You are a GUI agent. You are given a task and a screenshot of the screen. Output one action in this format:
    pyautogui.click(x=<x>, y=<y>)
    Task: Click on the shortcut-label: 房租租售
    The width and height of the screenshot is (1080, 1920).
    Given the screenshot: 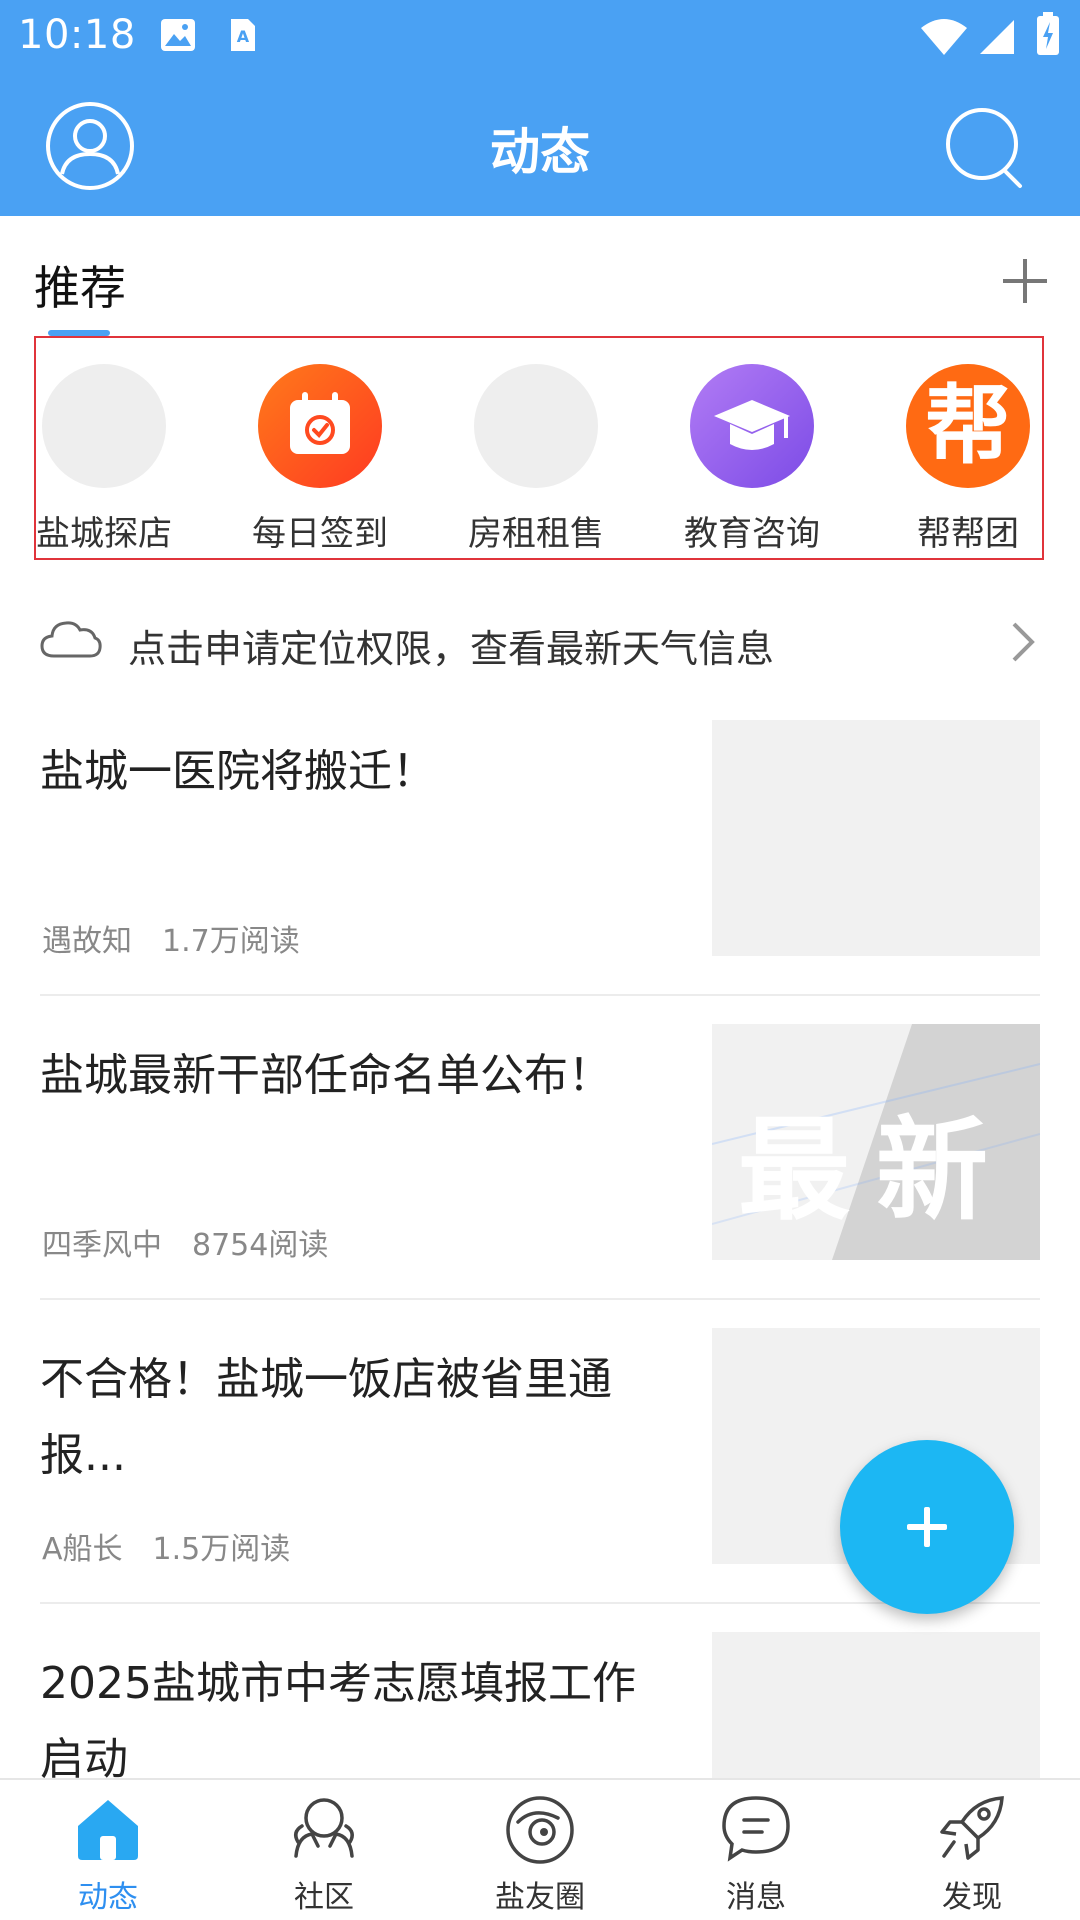 What is the action you would take?
    pyautogui.click(x=536, y=534)
    